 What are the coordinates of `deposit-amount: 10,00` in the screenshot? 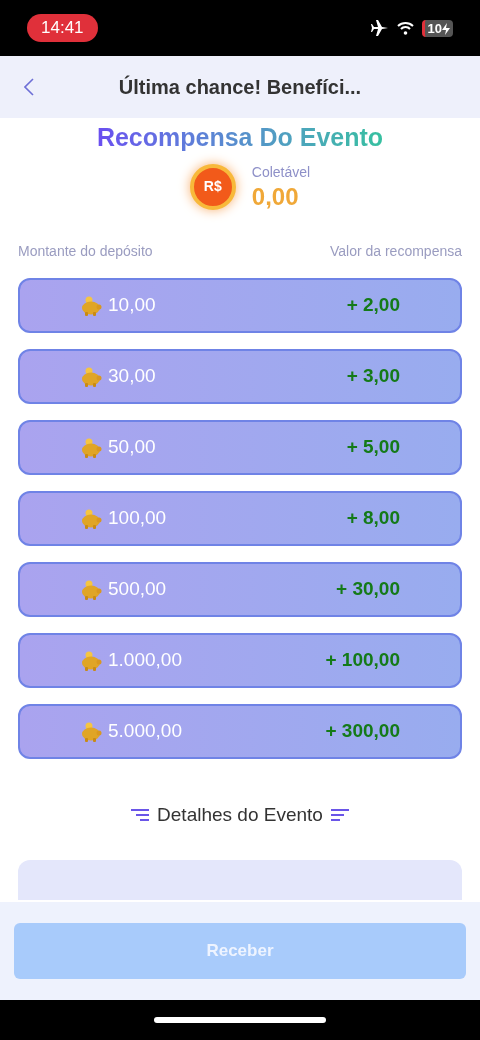 It's located at (132, 305).